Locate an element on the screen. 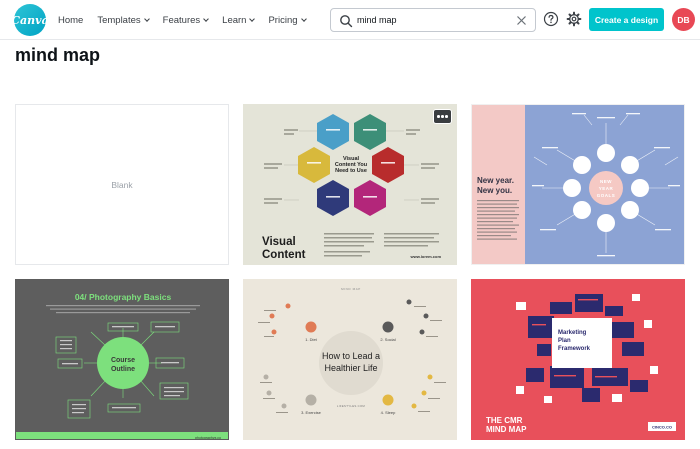 This screenshot has height=449, width=700. nav-learn: Learn is located at coordinates (239, 20).